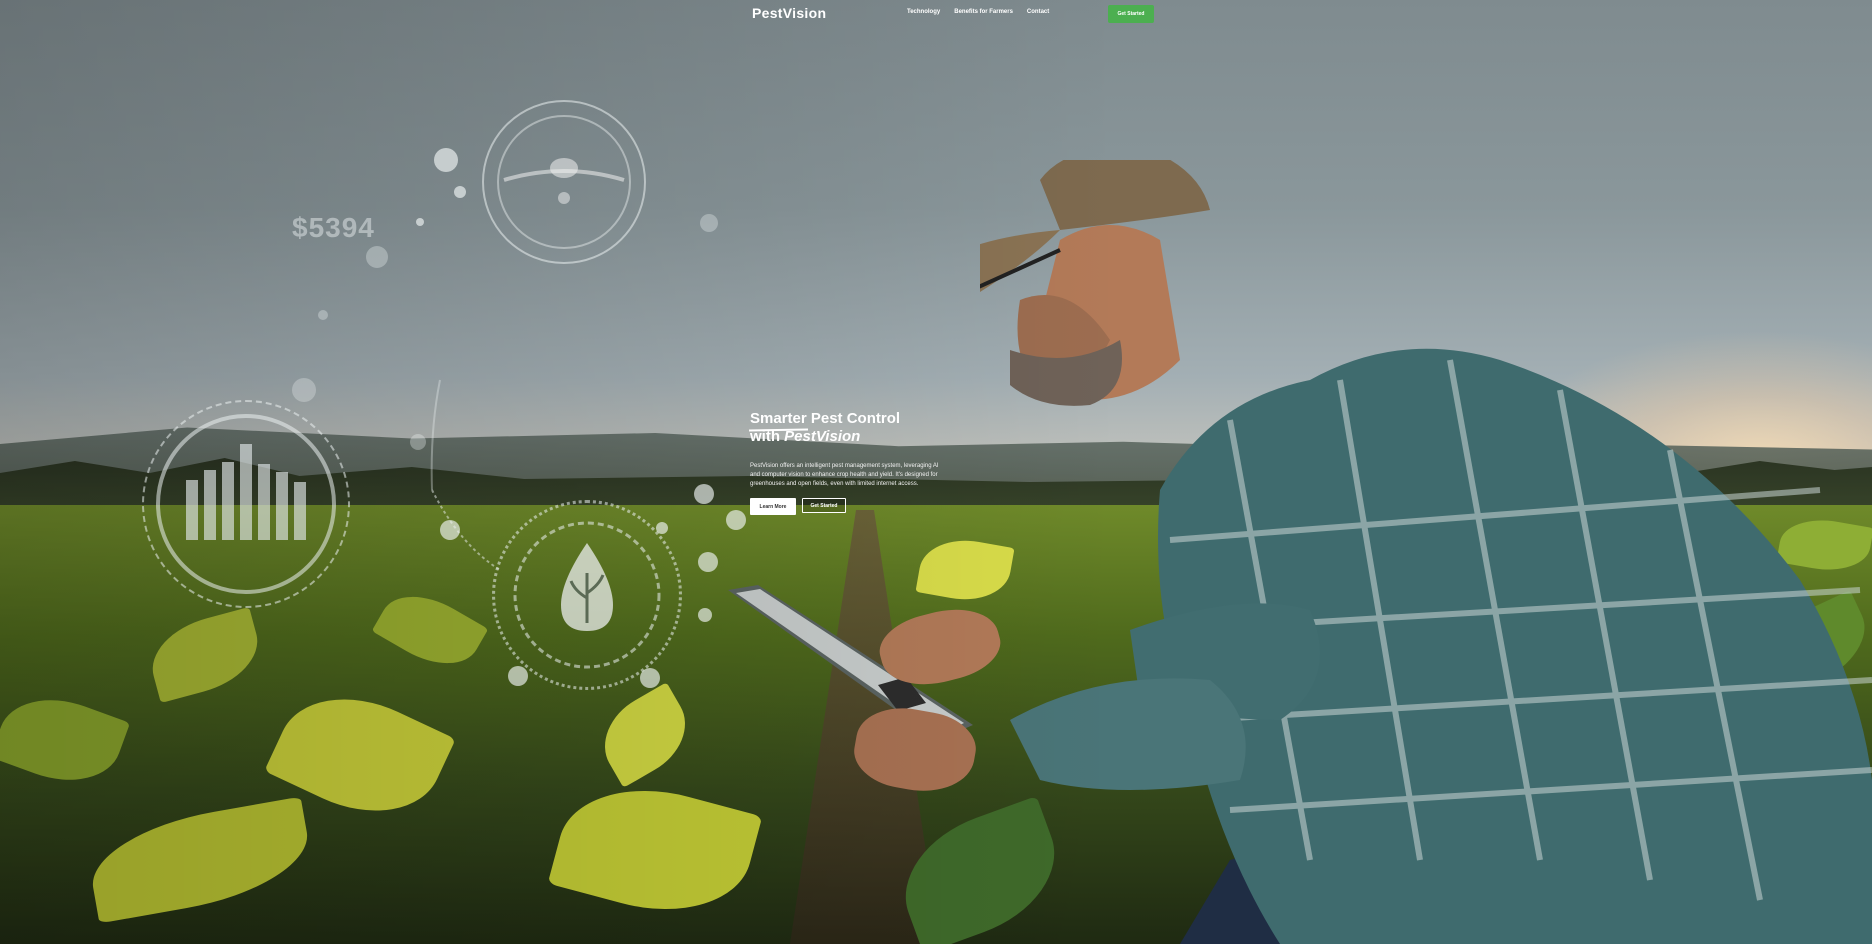 This screenshot has height=944, width=1872. I want to click on learn-more-button: Learn More, so click(773, 506).